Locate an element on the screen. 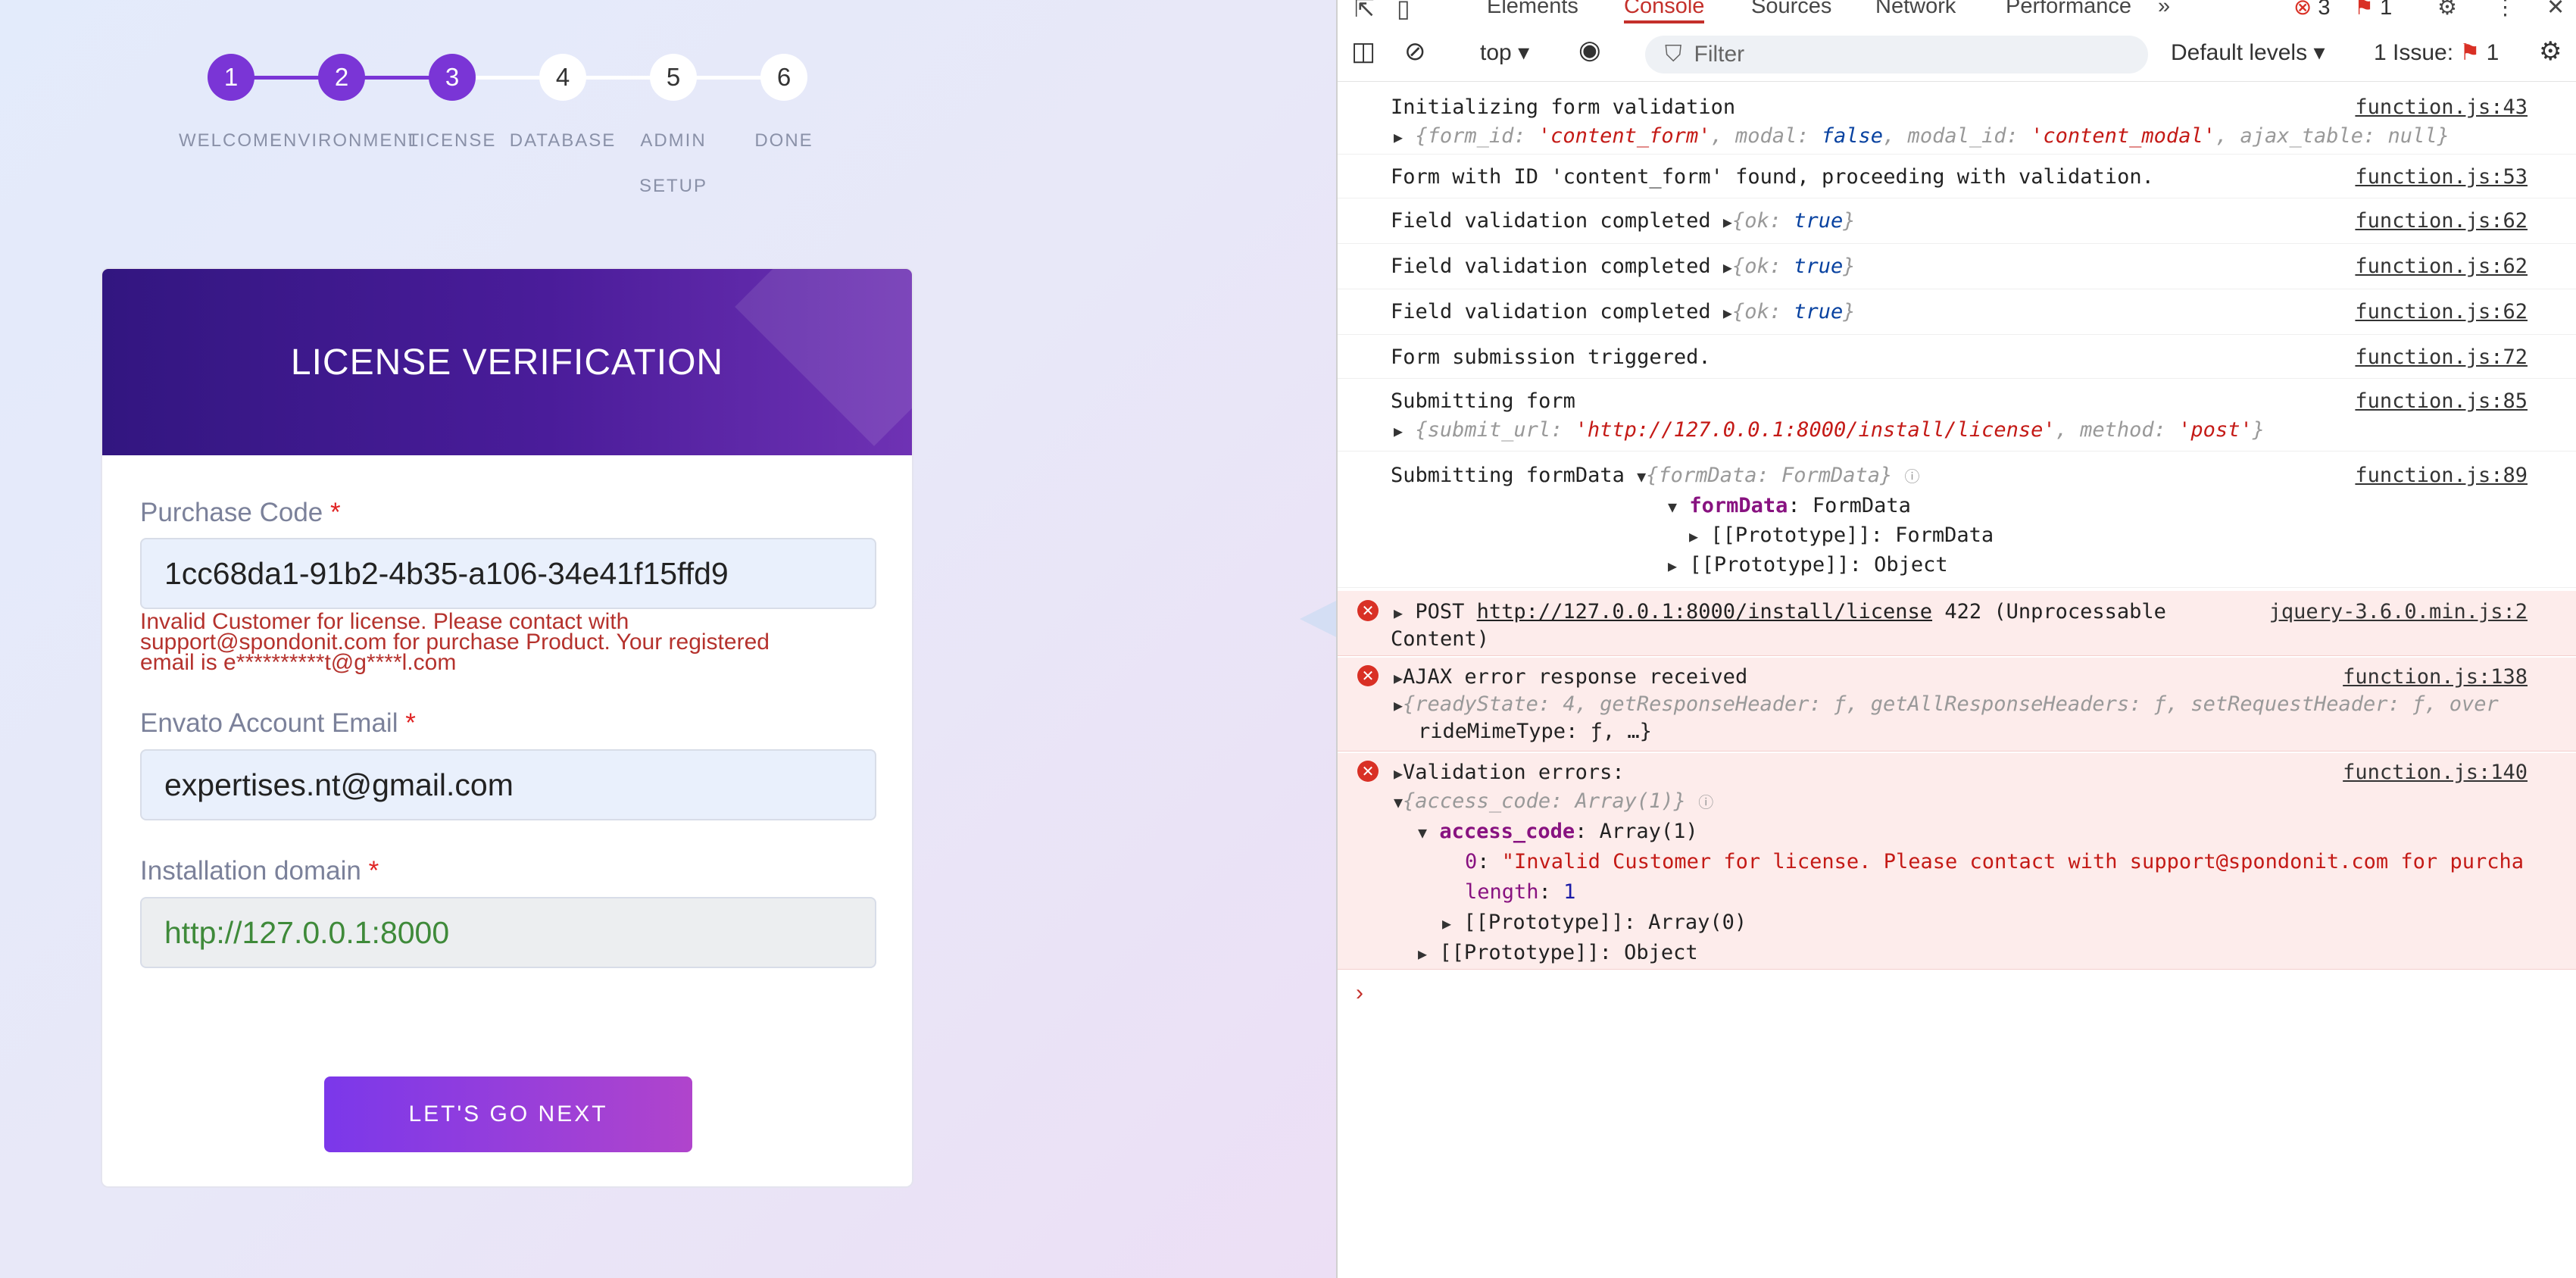  http-method: POST is located at coordinates (1440, 611).